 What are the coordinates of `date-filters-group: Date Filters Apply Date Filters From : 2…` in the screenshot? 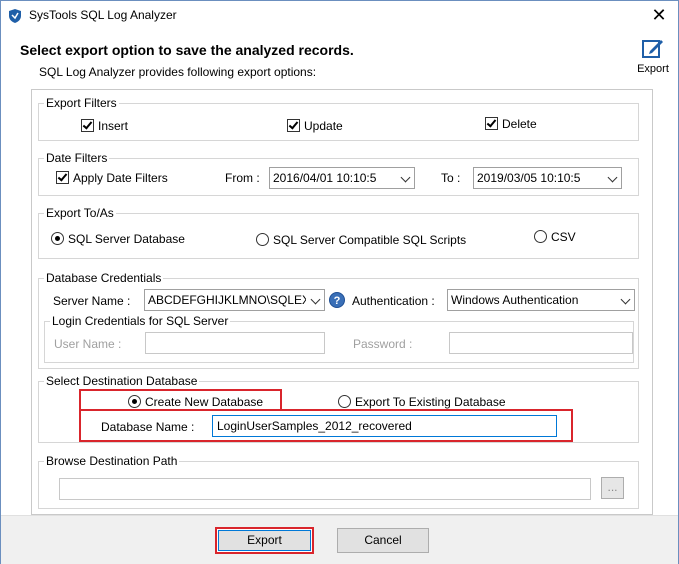 It's located at (338, 173).